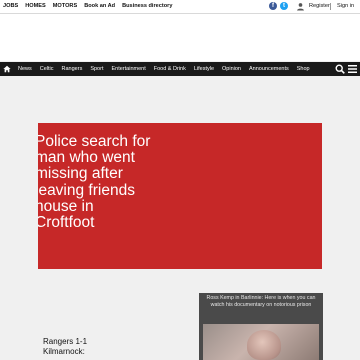  What do you see at coordinates (204, 69) in the screenshot?
I see `nav-item-lifestyle: Lifestyle` at bounding box center [204, 69].